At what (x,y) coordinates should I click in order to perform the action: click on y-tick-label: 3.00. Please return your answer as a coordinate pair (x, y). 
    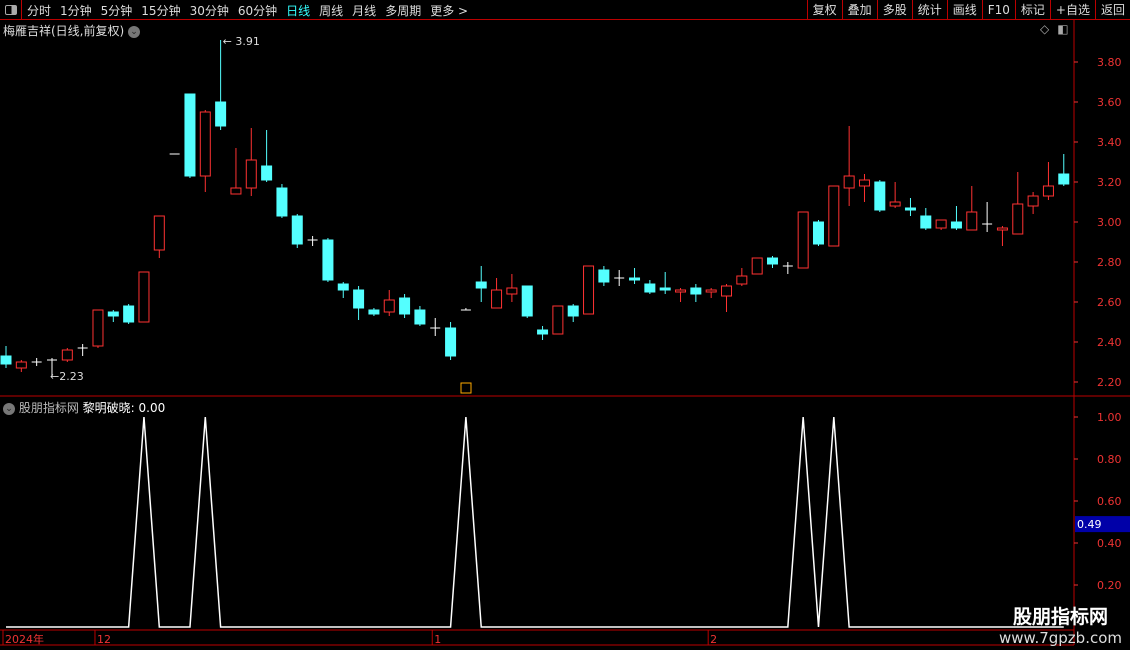
    Looking at the image, I should click on (1109, 222).